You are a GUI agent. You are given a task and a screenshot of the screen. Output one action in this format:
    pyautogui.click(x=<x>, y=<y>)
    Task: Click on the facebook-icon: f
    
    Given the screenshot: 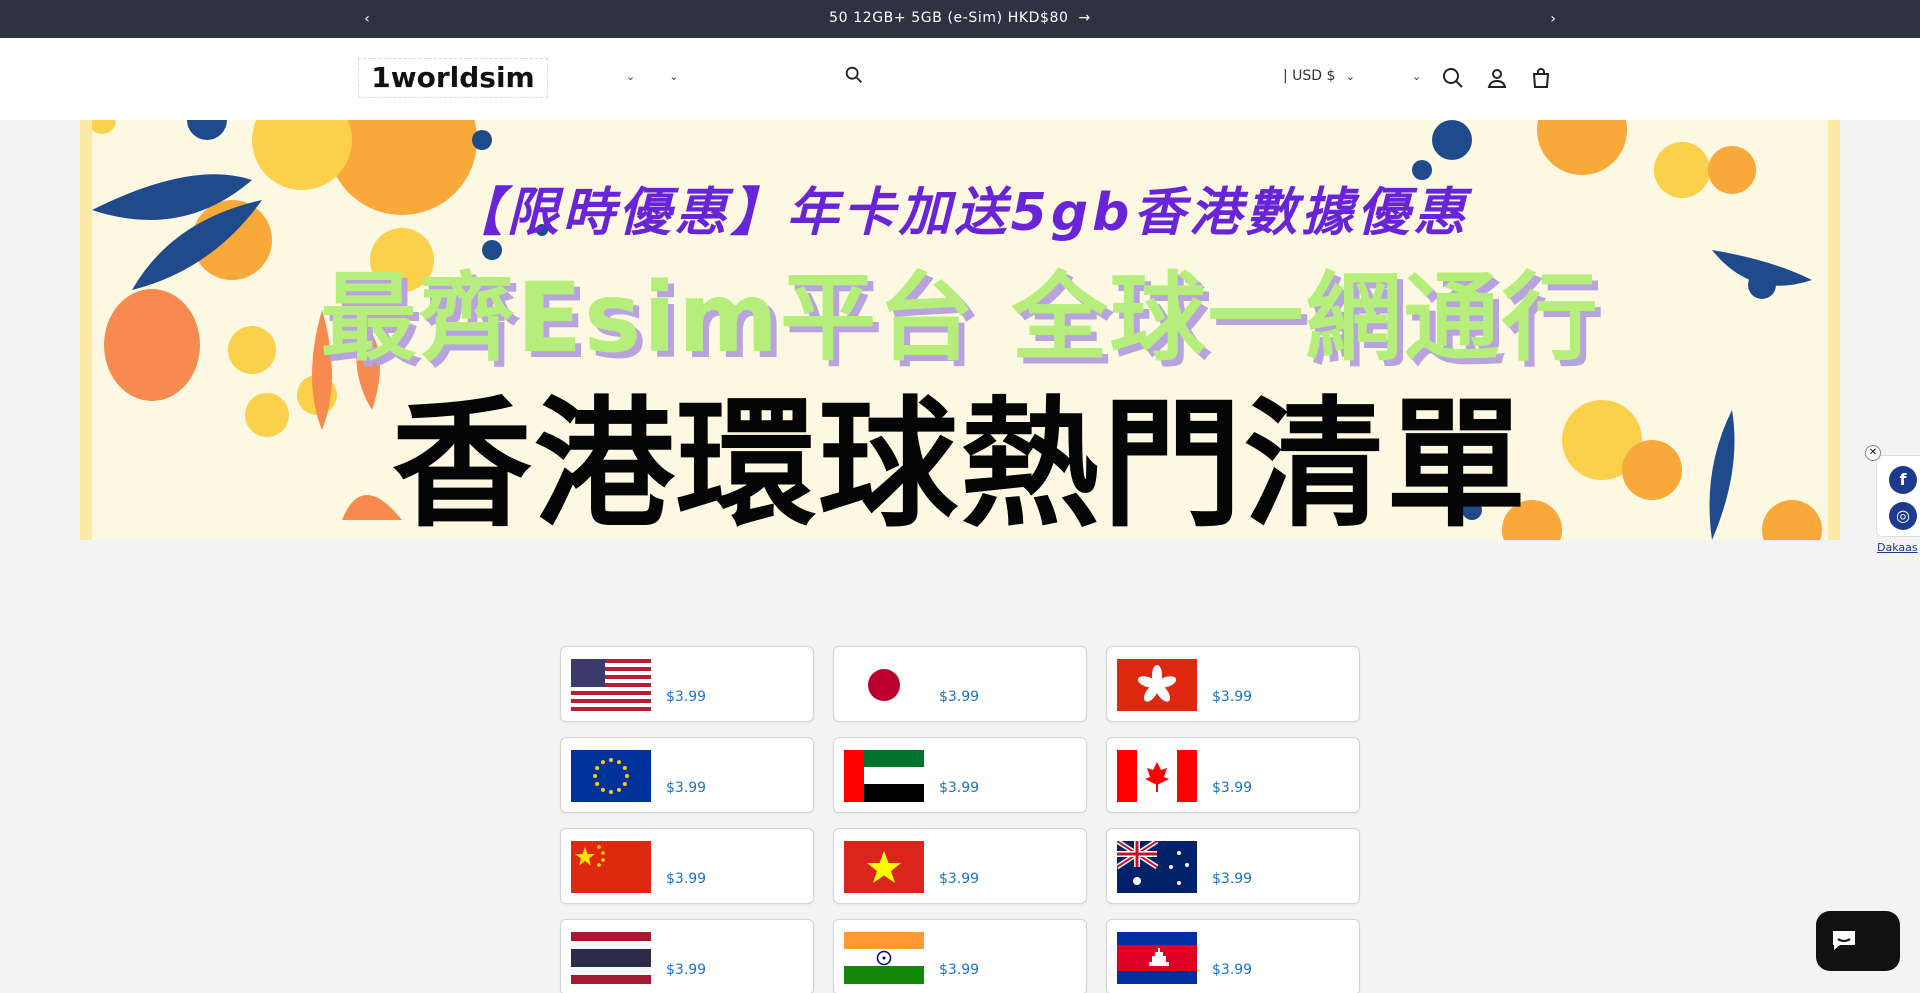 What is the action you would take?
    pyautogui.click(x=1903, y=480)
    